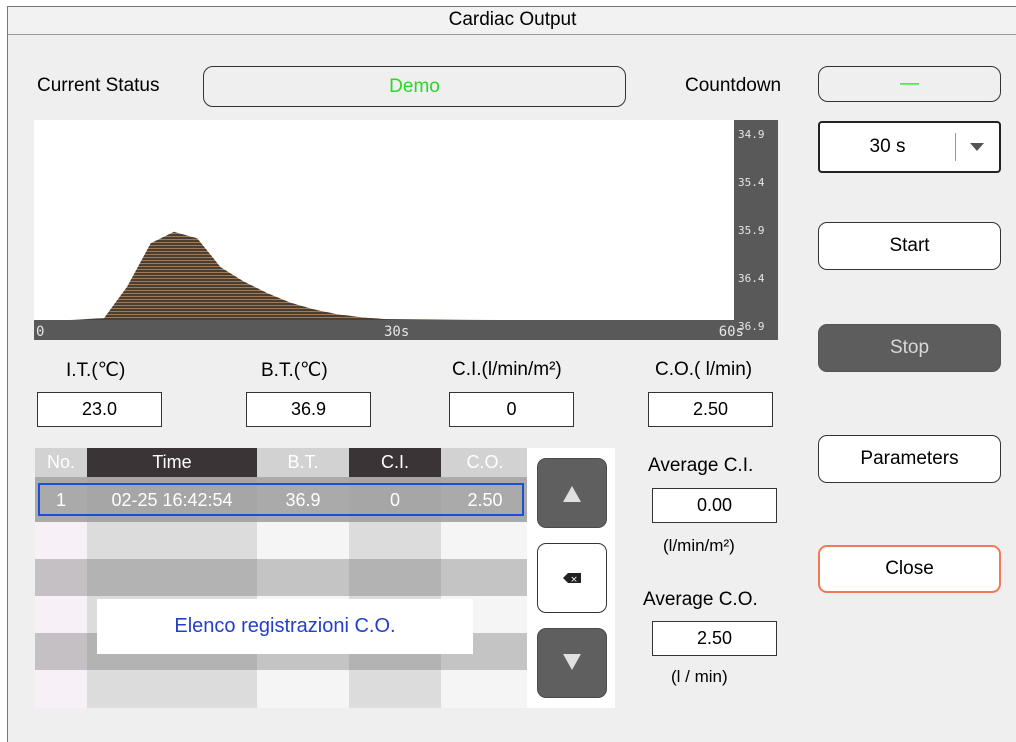 This screenshot has width=1016, height=742. I want to click on row-ci: 0, so click(394, 500).